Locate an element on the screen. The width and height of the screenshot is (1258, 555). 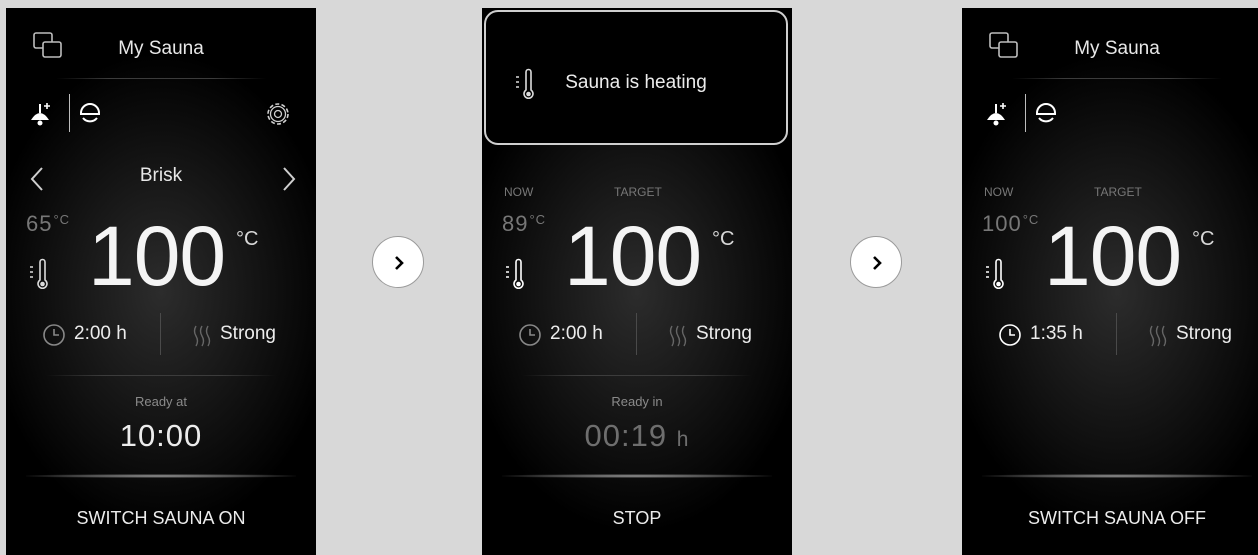
switch-off-button: SWITCH SAUNA OFF is located at coordinates (1110, 518).